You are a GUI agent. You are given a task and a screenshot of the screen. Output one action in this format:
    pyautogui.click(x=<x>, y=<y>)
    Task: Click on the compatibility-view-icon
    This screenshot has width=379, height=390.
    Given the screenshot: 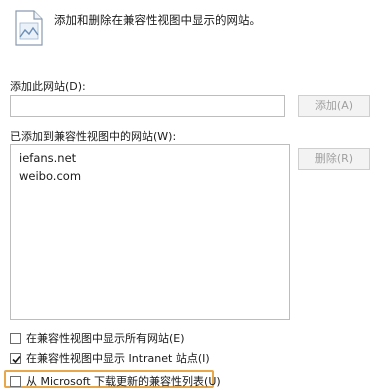 What is the action you would take?
    pyautogui.click(x=29, y=28)
    